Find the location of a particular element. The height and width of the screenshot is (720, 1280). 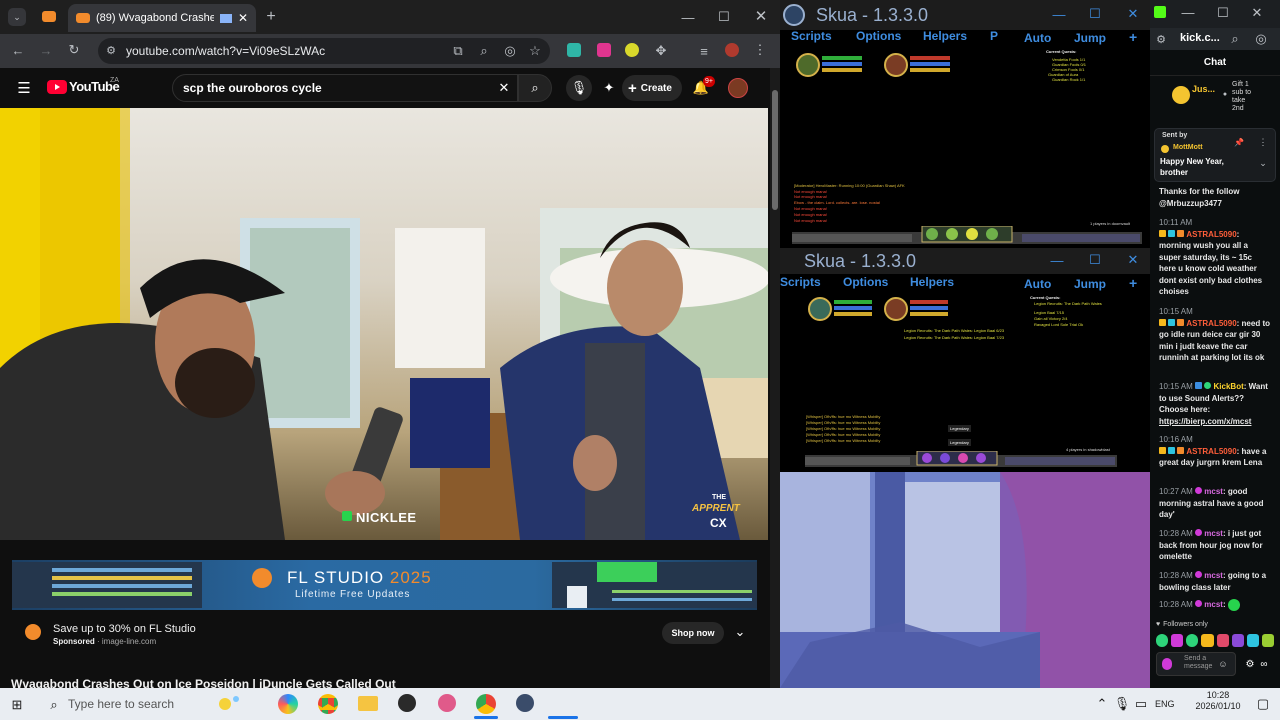

skua-1-menu-auto: Auto is located at coordinates (1037, 38).